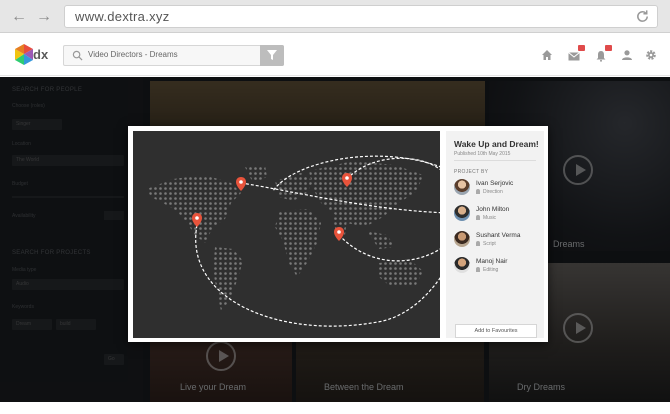 This screenshot has width=670, height=414. I want to click on browser-toolbar: ← → www.dextra.xyz, so click(335, 16).